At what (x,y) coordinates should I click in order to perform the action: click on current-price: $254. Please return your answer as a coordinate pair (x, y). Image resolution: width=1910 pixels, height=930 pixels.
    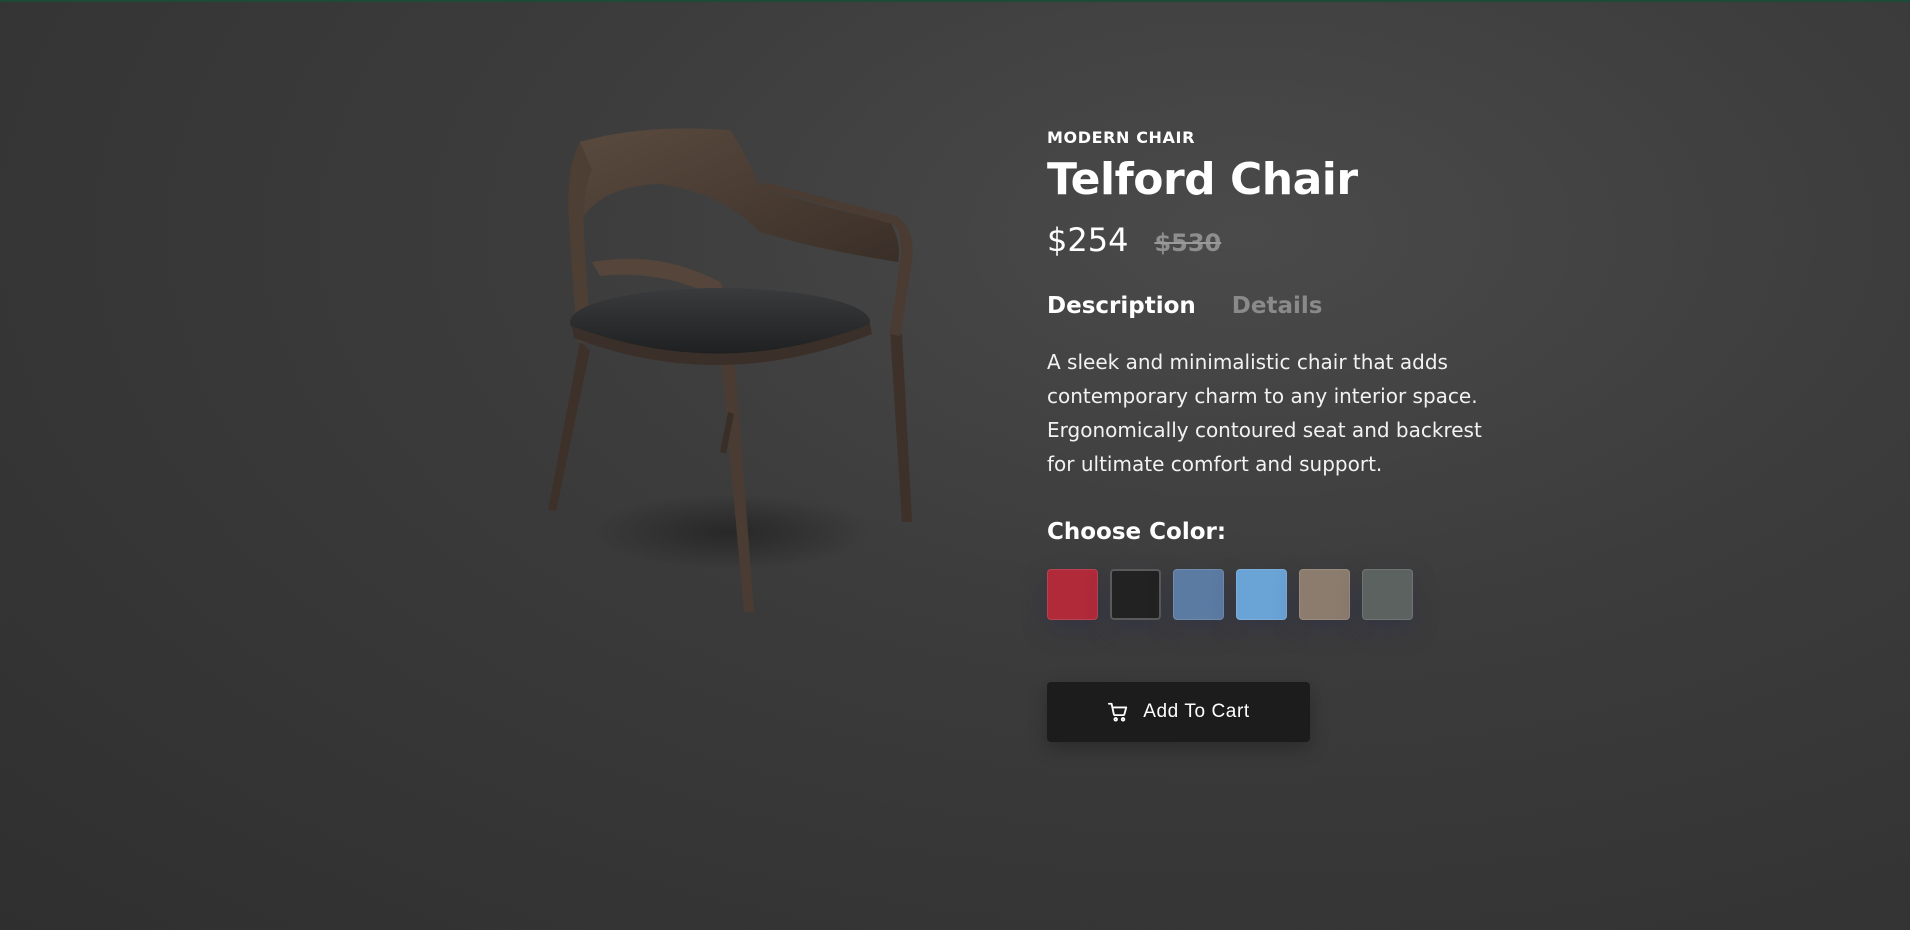
    Looking at the image, I should click on (1088, 240).